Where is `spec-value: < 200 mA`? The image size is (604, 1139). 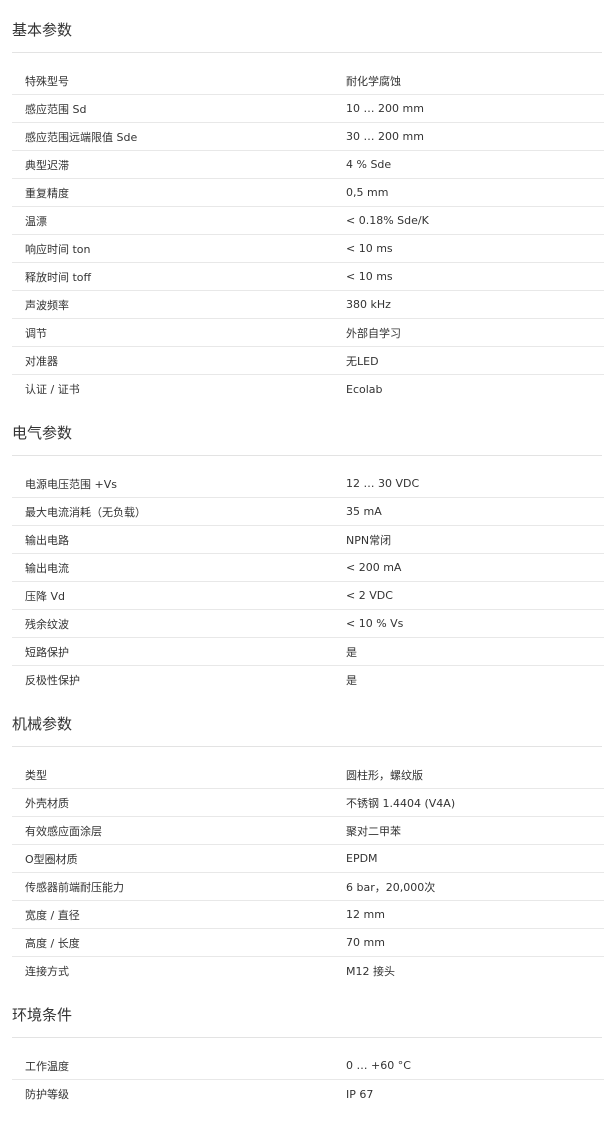
spec-value: < 200 mA is located at coordinates (374, 567).